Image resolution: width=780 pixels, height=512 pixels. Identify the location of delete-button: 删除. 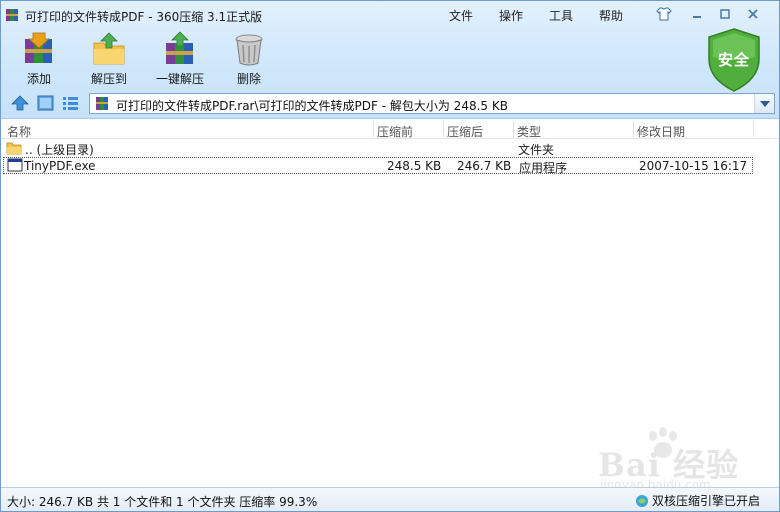
(249, 59).